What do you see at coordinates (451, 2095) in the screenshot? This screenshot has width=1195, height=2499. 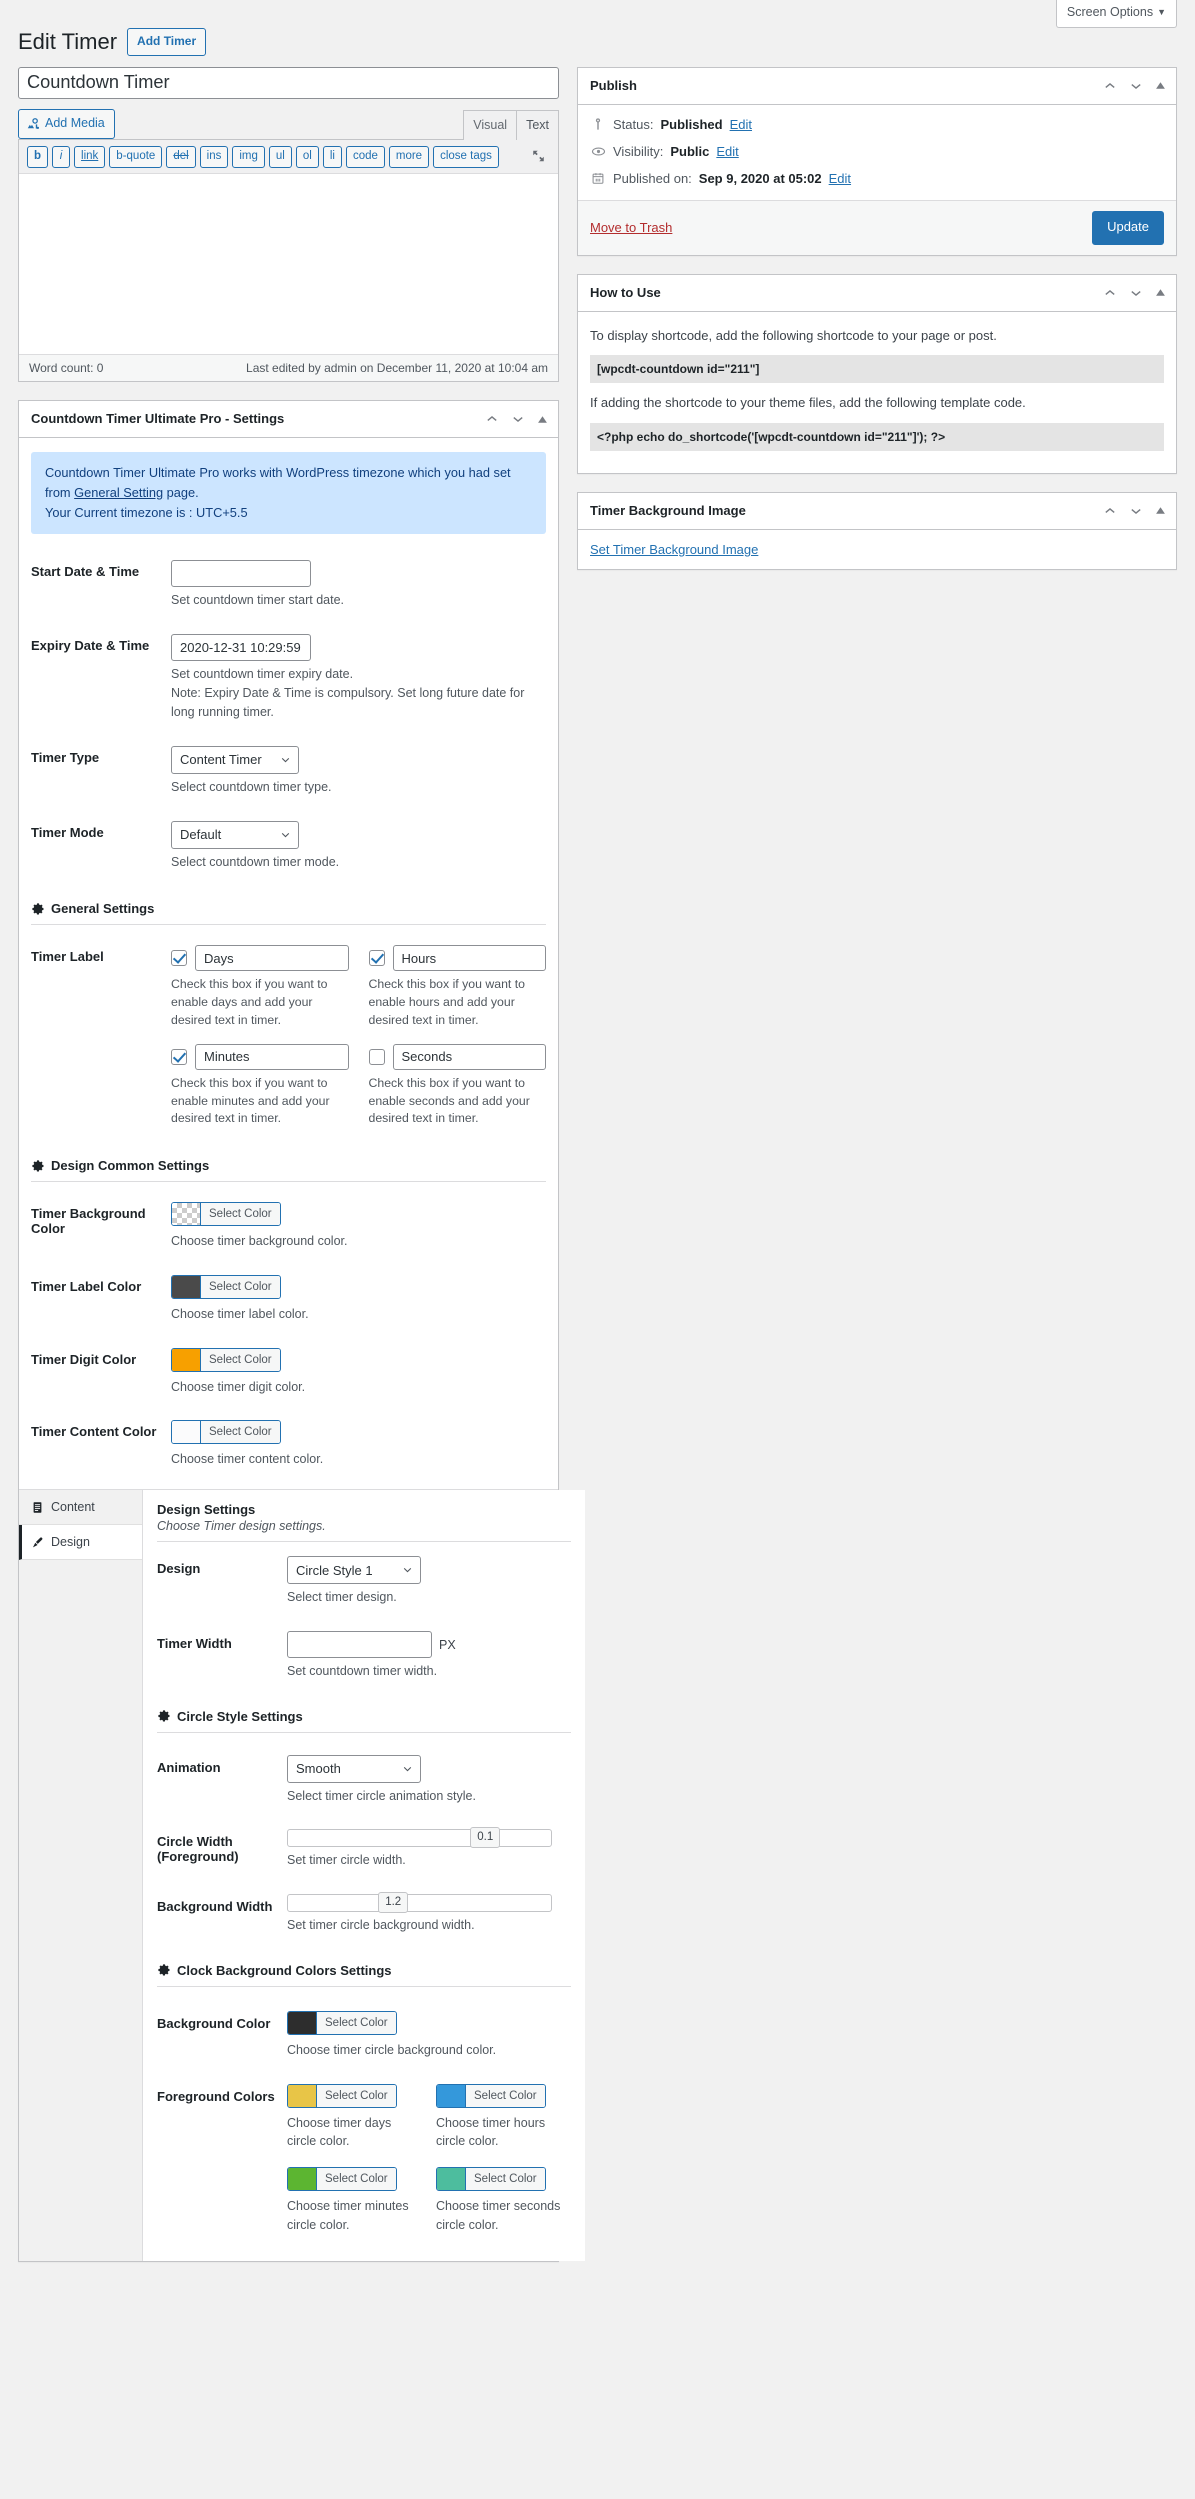 I see `color-swatch` at bounding box center [451, 2095].